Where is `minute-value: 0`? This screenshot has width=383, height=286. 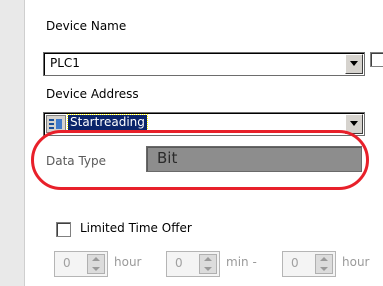
minute-value: 0 is located at coordinates (179, 263).